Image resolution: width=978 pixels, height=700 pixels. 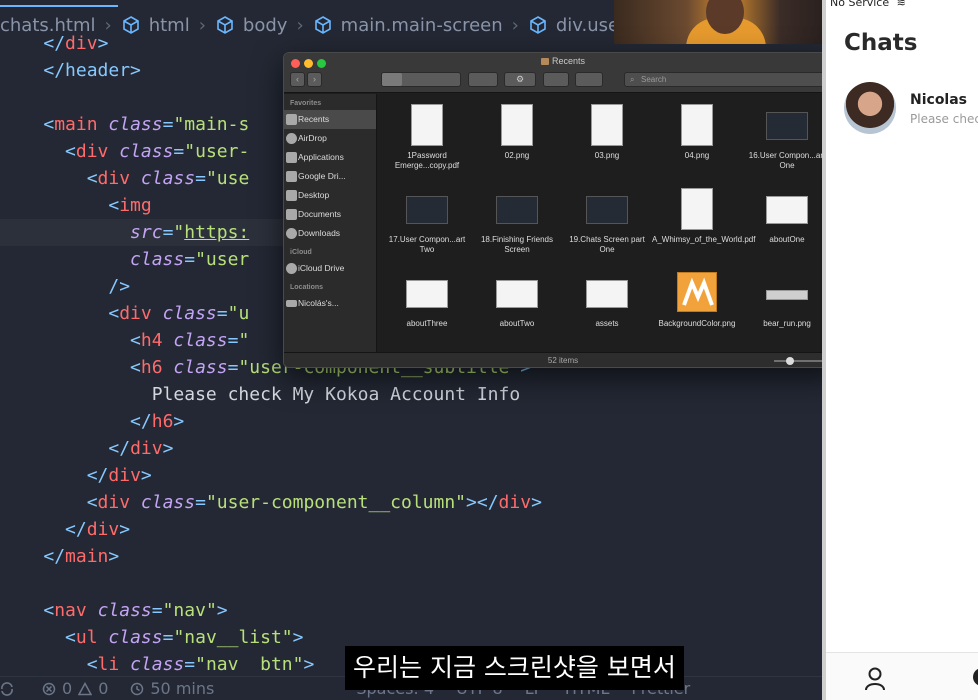 I want to click on view-mode-segment, so click(x=421, y=79).